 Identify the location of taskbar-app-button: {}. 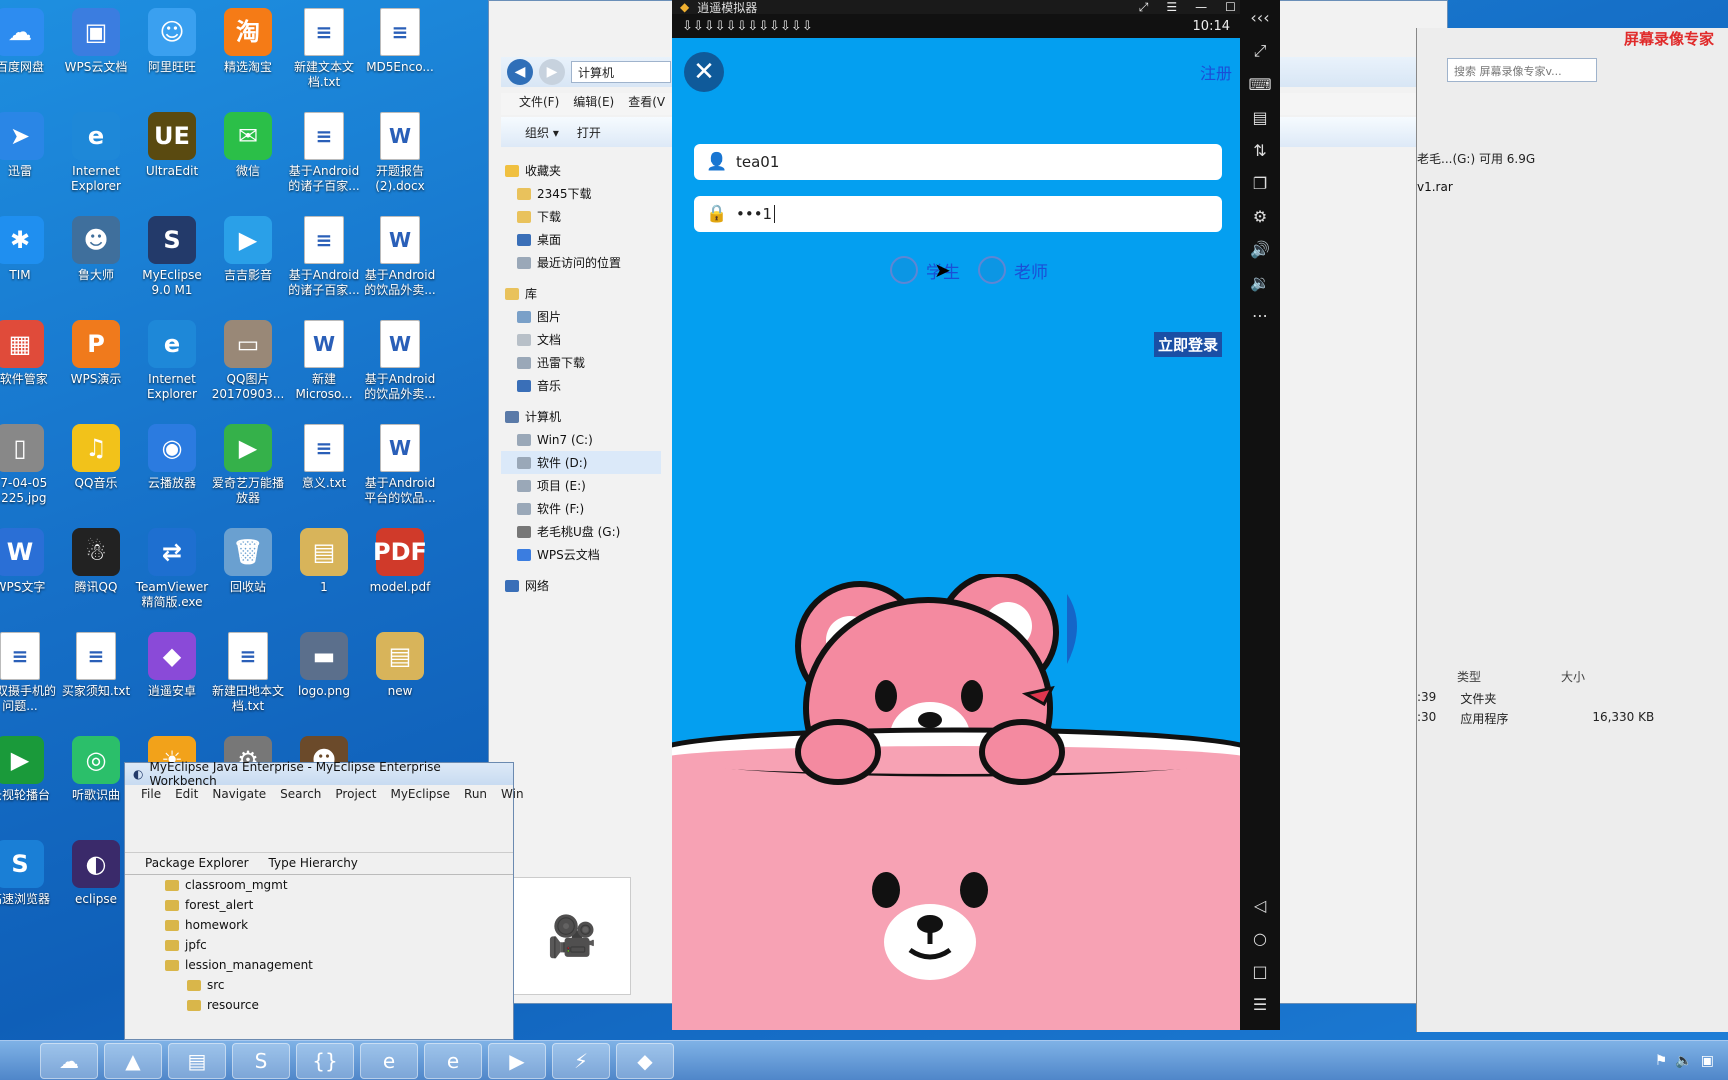
(325, 1060).